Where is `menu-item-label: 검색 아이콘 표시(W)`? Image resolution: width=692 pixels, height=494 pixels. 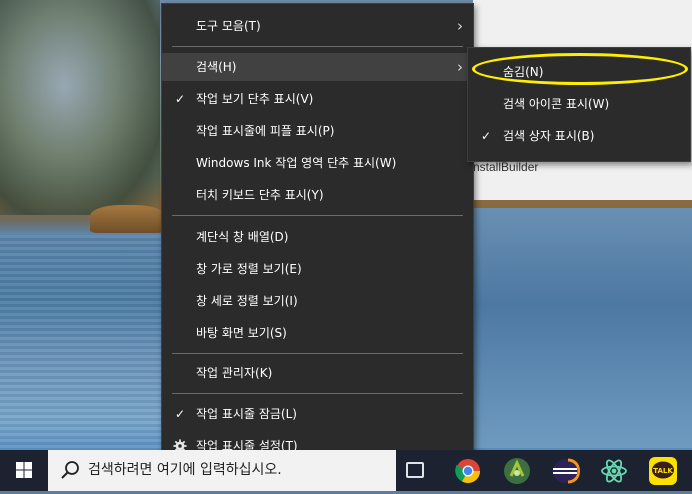
menu-item-label: 검색 아이콘 표시(W) is located at coordinates (556, 104).